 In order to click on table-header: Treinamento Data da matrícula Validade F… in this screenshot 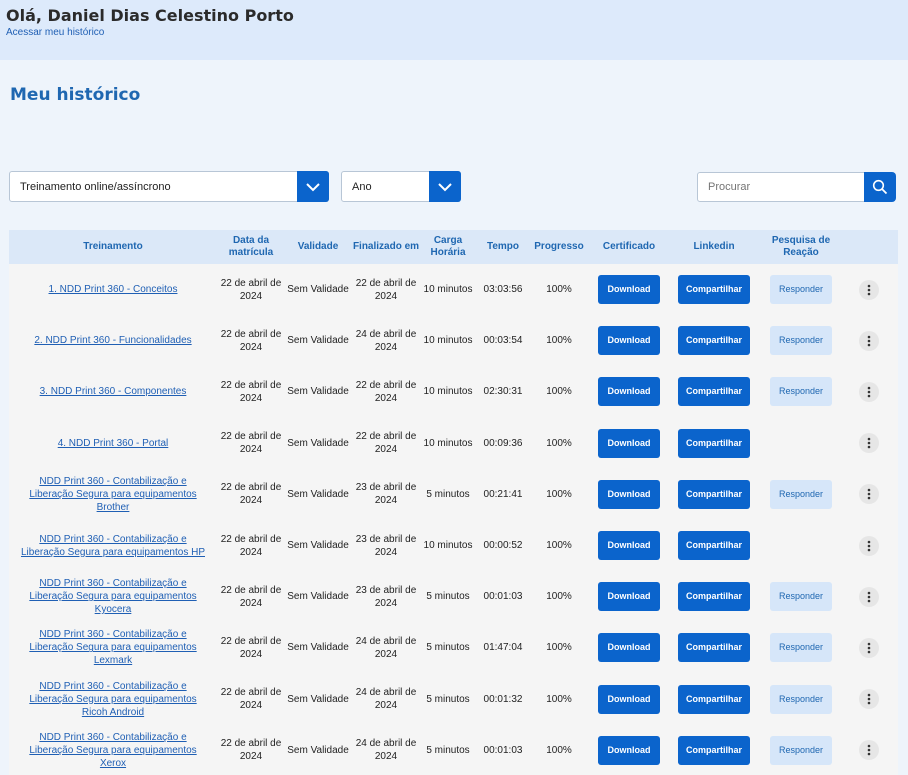, I will do `click(453, 247)`.